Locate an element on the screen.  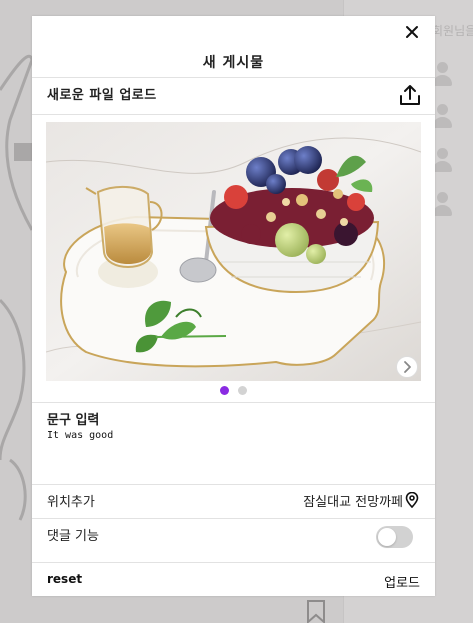
location-value: 잠실대교 전망까페 is located at coordinates (353, 500).